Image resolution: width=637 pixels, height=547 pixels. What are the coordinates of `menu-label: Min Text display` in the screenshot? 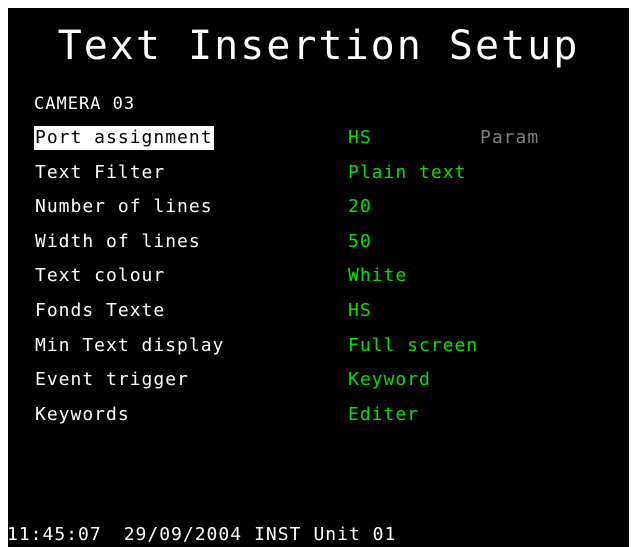 It's located at (129, 346).